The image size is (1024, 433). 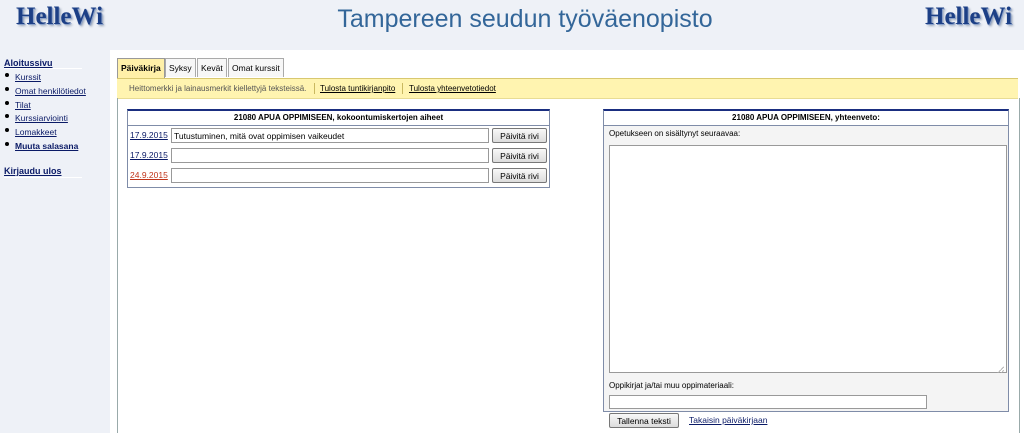 What do you see at coordinates (36, 132) in the screenshot?
I see `sidebar-item-lomakkeet: Lomakkeet` at bounding box center [36, 132].